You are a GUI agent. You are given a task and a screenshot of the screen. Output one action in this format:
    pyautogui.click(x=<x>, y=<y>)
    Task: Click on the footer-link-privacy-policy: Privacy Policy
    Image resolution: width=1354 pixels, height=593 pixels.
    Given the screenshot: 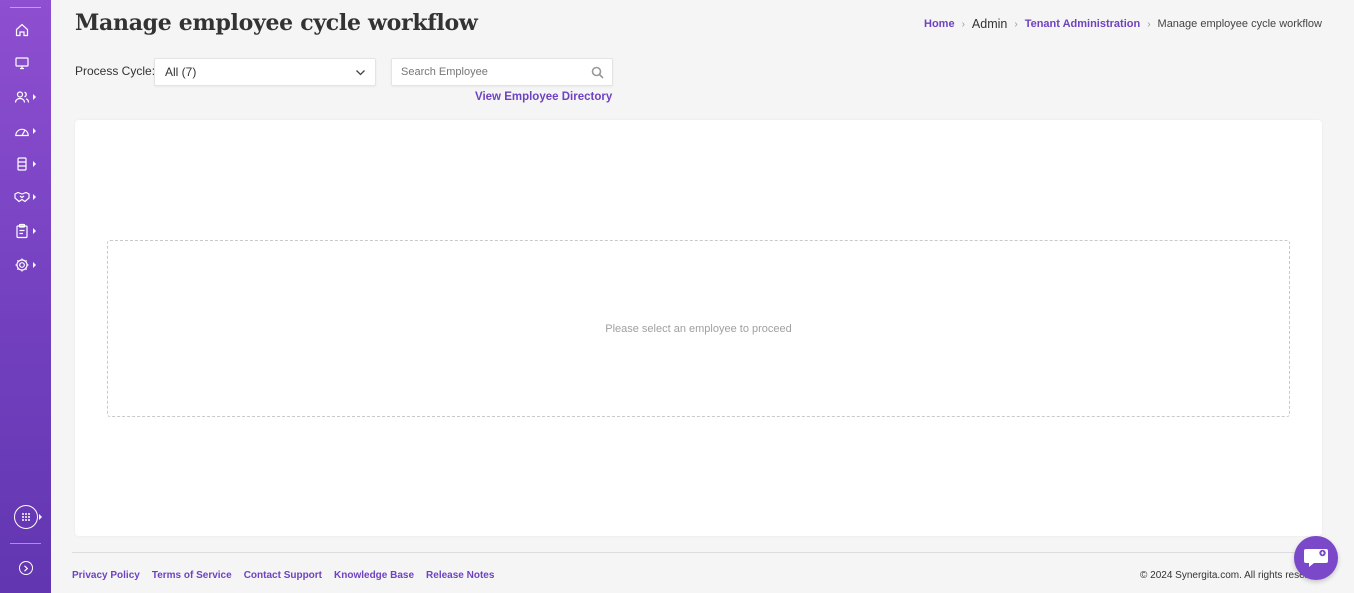 What is the action you would take?
    pyautogui.click(x=106, y=575)
    